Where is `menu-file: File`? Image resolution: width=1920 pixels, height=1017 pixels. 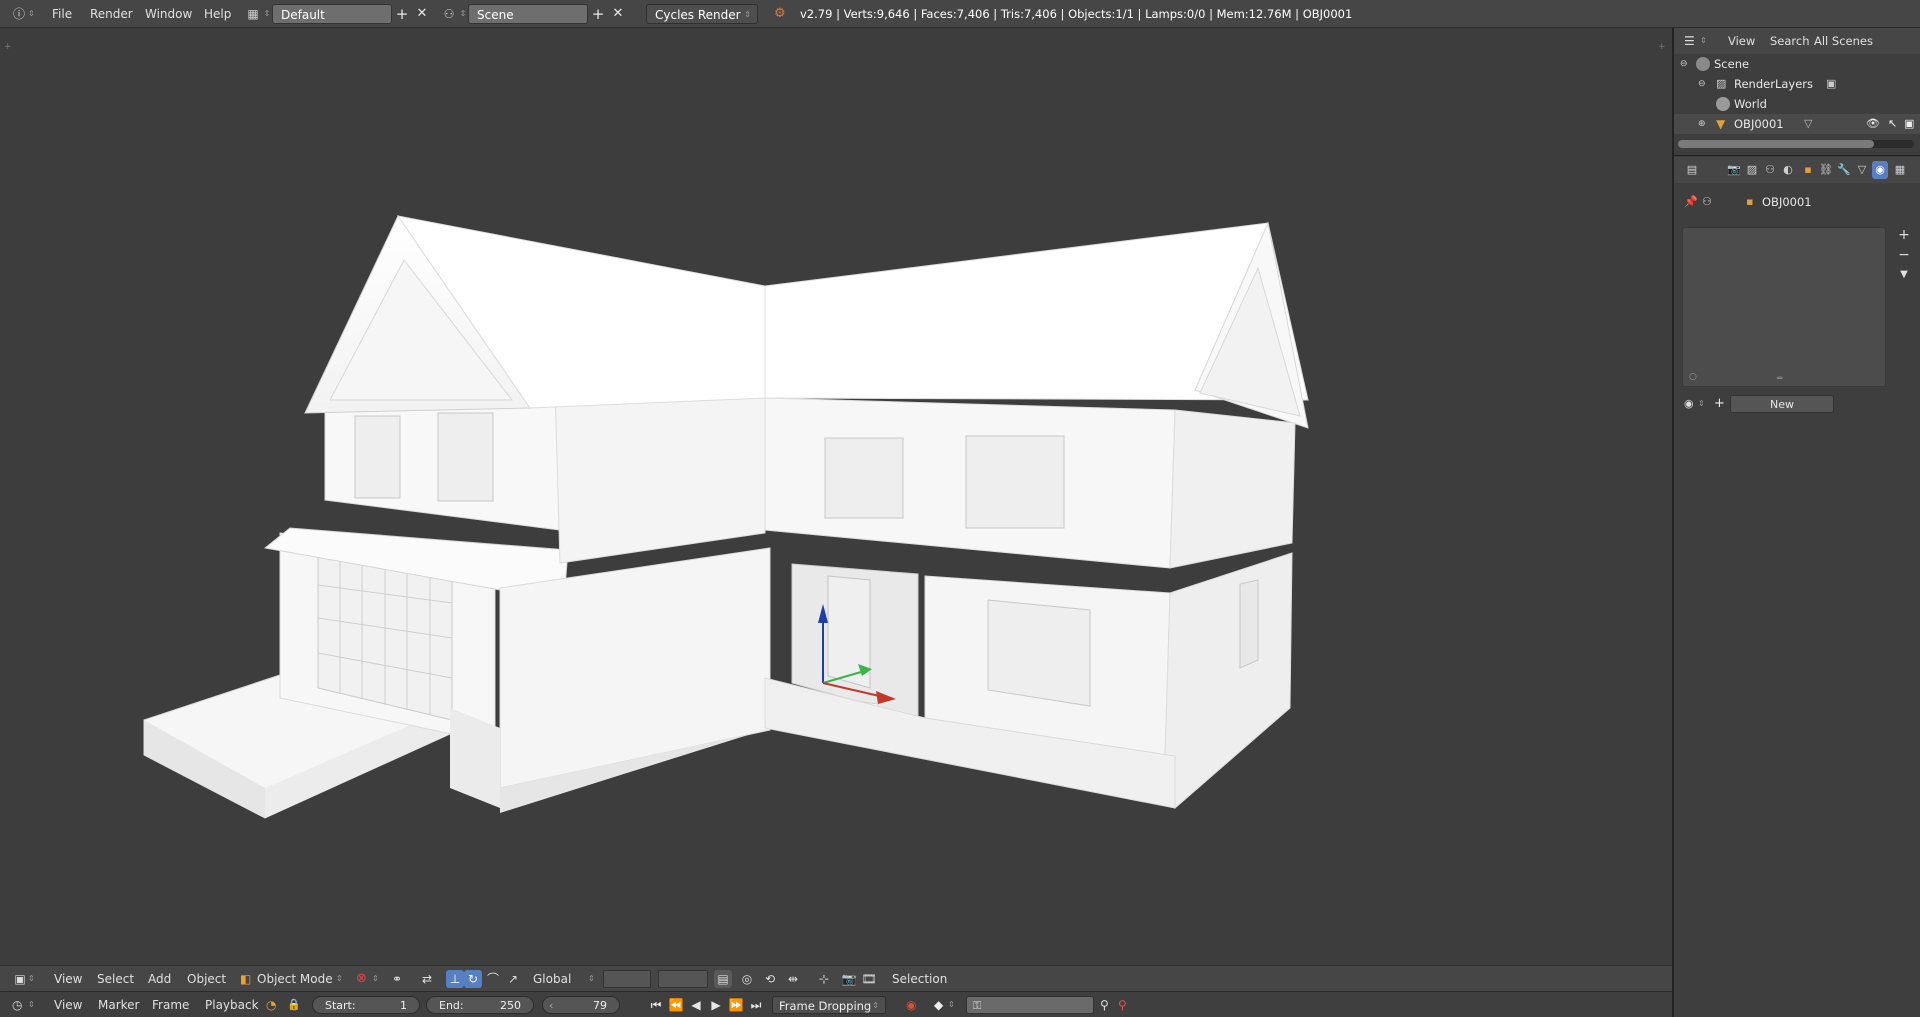
menu-file: File is located at coordinates (62, 14).